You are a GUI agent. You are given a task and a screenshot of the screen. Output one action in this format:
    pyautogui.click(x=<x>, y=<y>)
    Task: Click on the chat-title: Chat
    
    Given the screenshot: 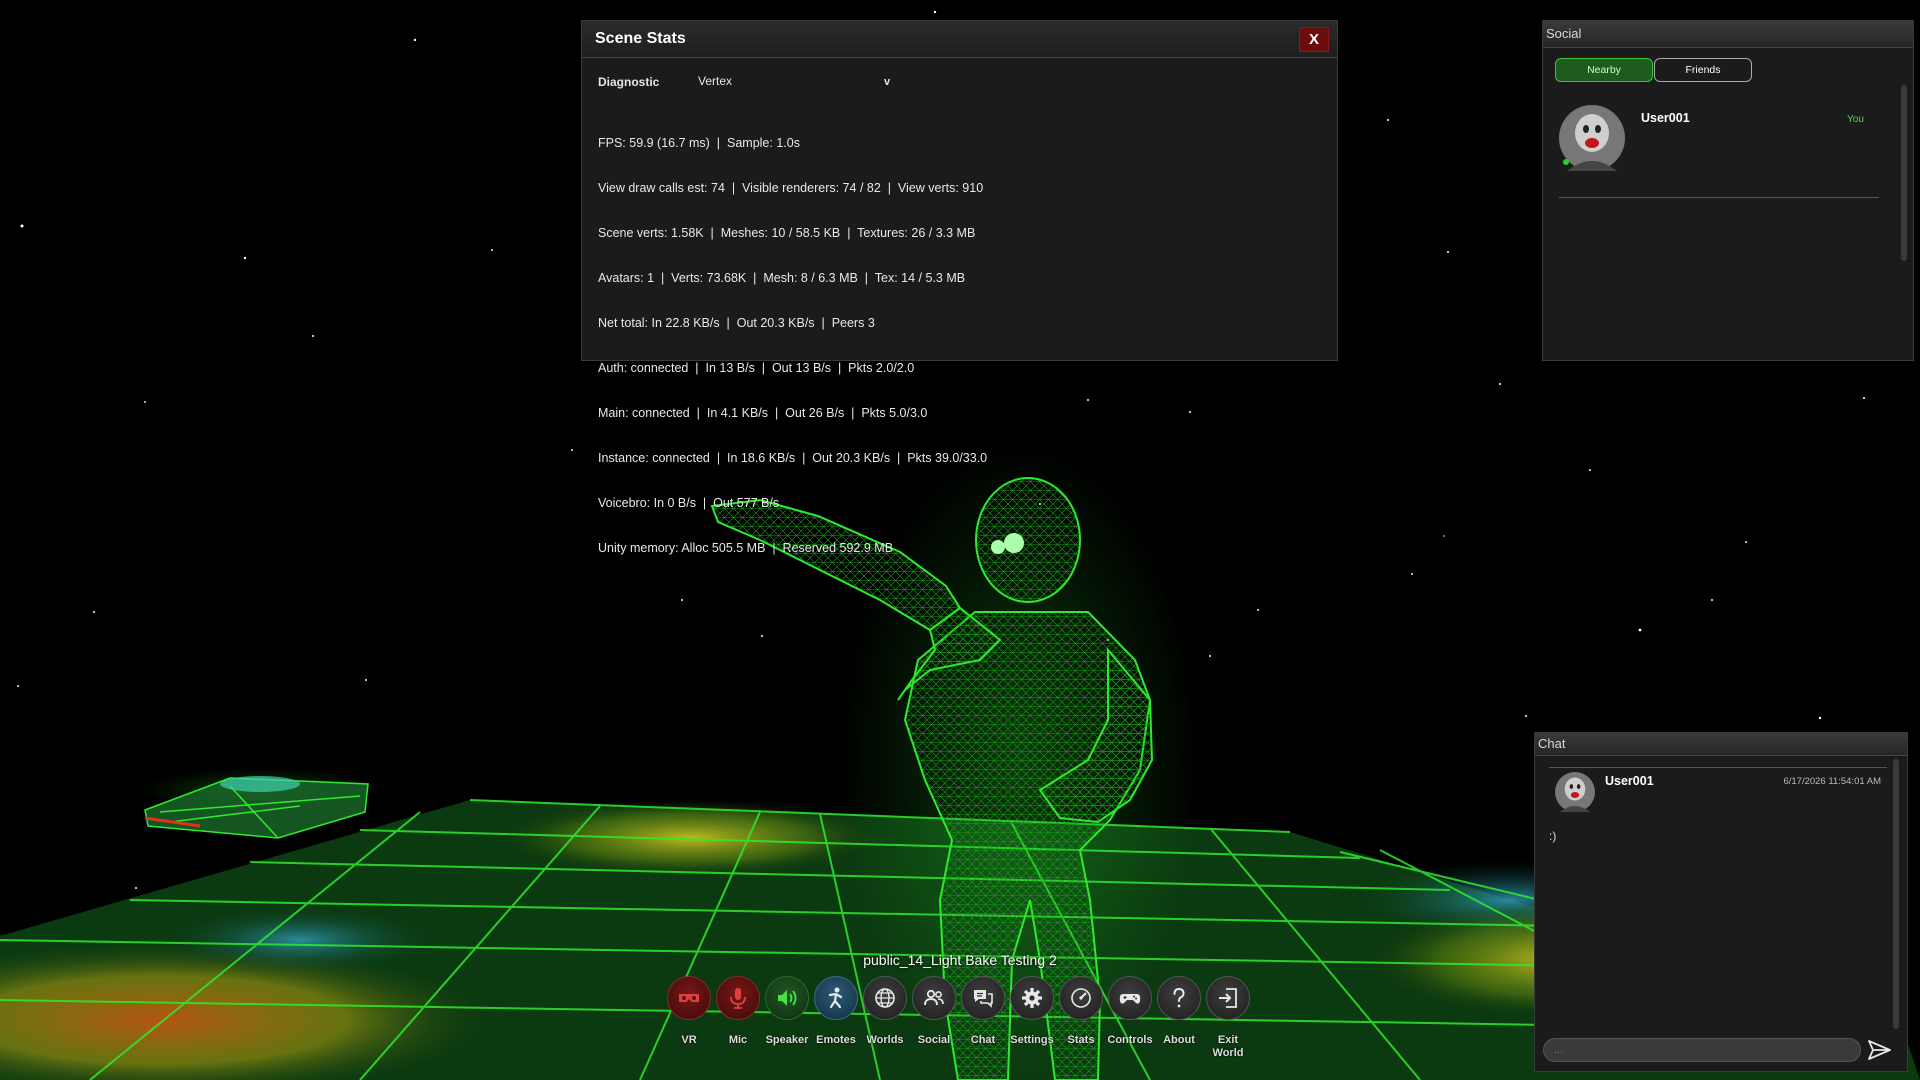 What is the action you would take?
    pyautogui.click(x=1552, y=743)
    